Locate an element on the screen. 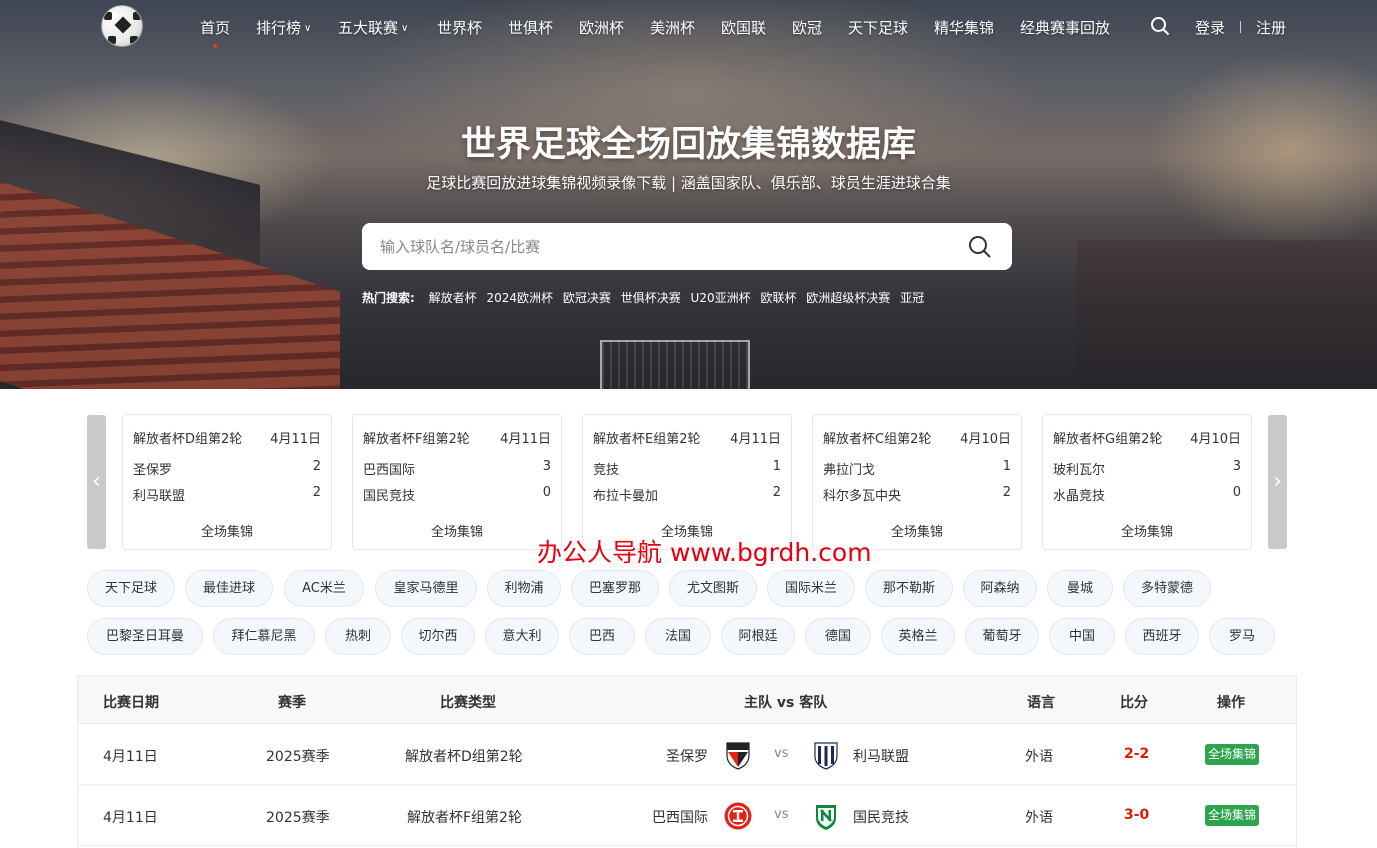  search-bar is located at coordinates (687, 246).